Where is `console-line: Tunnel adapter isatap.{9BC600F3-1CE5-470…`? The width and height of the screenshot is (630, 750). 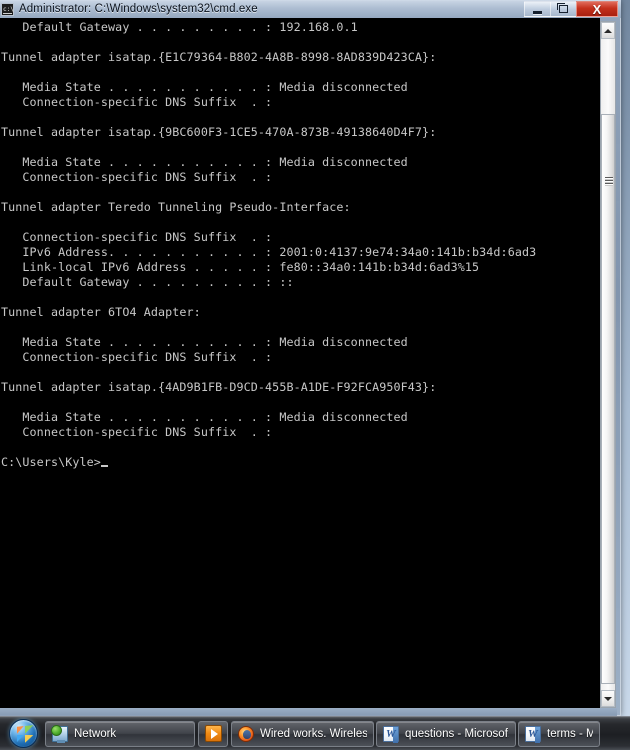 console-line: Tunnel adapter isatap.{9BC600F3-1CE5-470… is located at coordinates (219, 132).